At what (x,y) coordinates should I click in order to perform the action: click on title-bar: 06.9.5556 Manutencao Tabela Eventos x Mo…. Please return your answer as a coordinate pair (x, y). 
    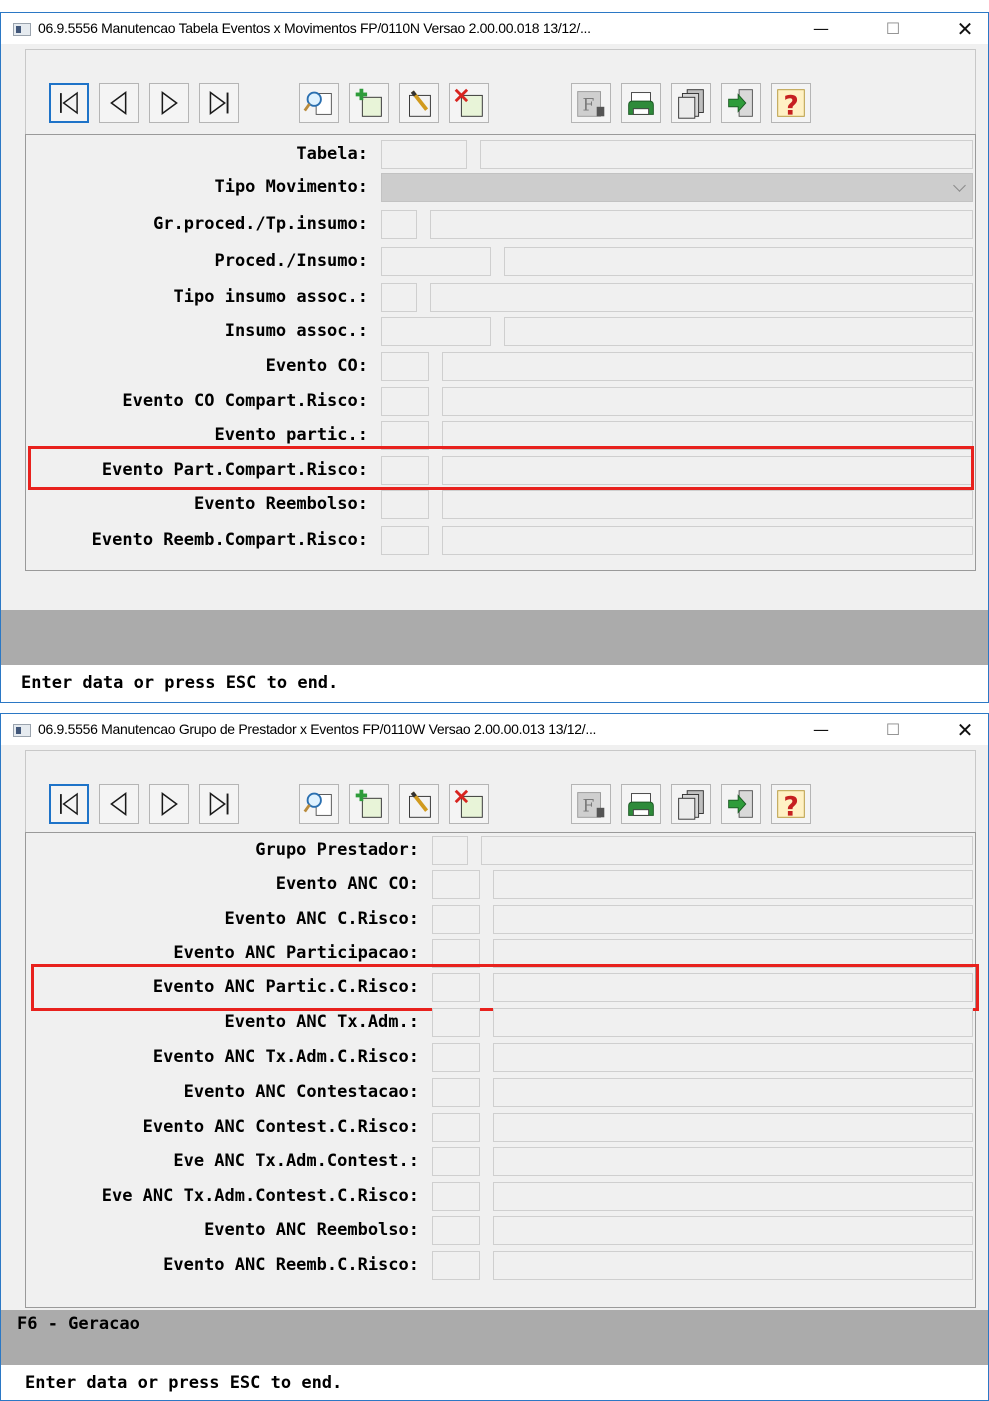
    Looking at the image, I should click on (494, 28).